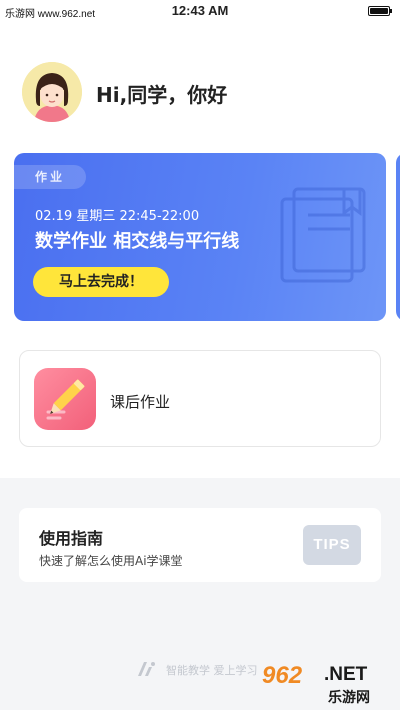  I want to click on status-time: 12:43 AM, so click(200, 10).